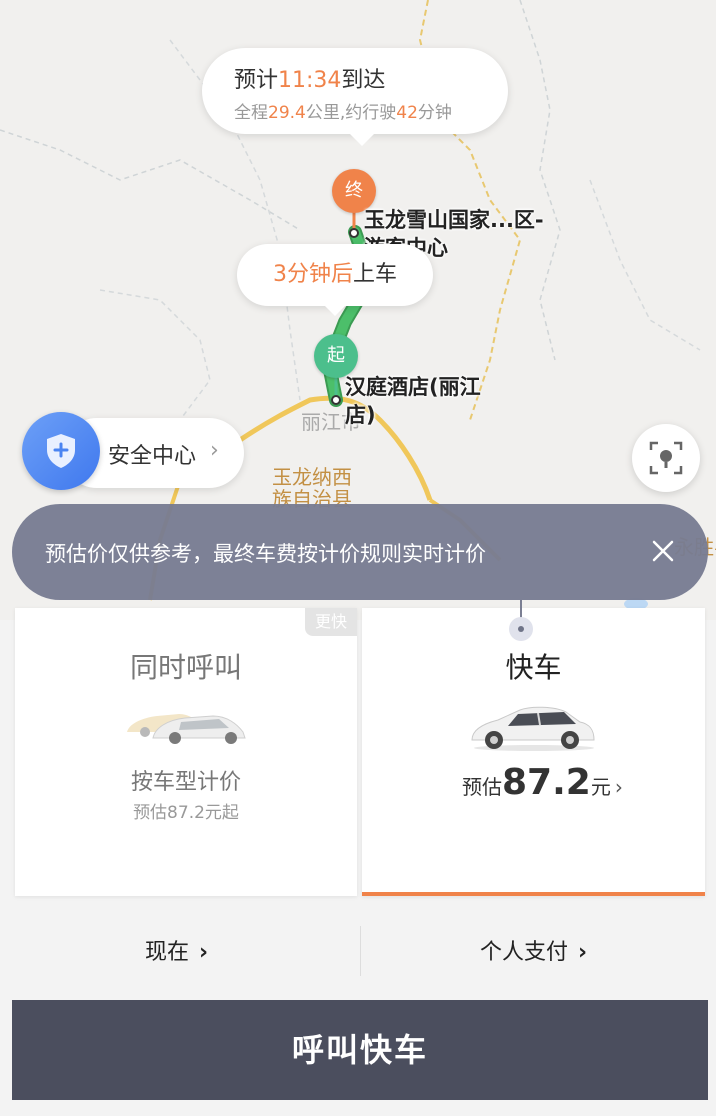 This screenshot has width=716, height=1116. What do you see at coordinates (185, 782) in the screenshot?
I see `pricing-mode: 按车型计价` at bounding box center [185, 782].